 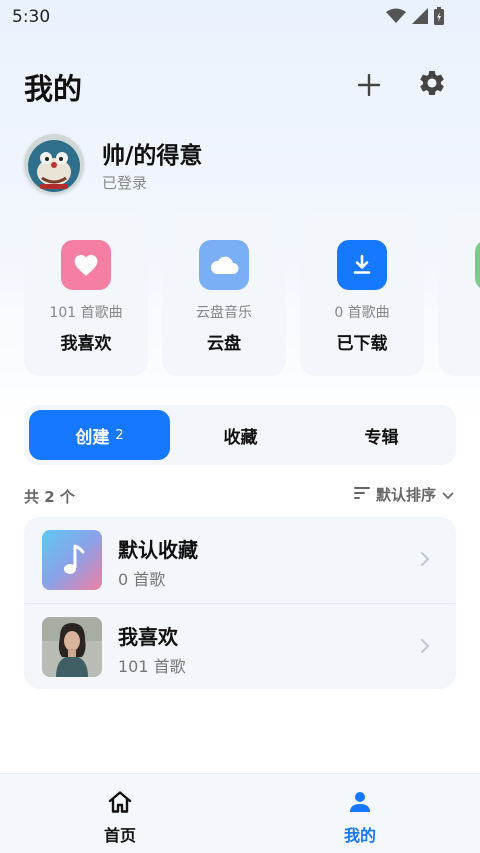 I want to click on playlist-title: 默认收藏, so click(x=158, y=550).